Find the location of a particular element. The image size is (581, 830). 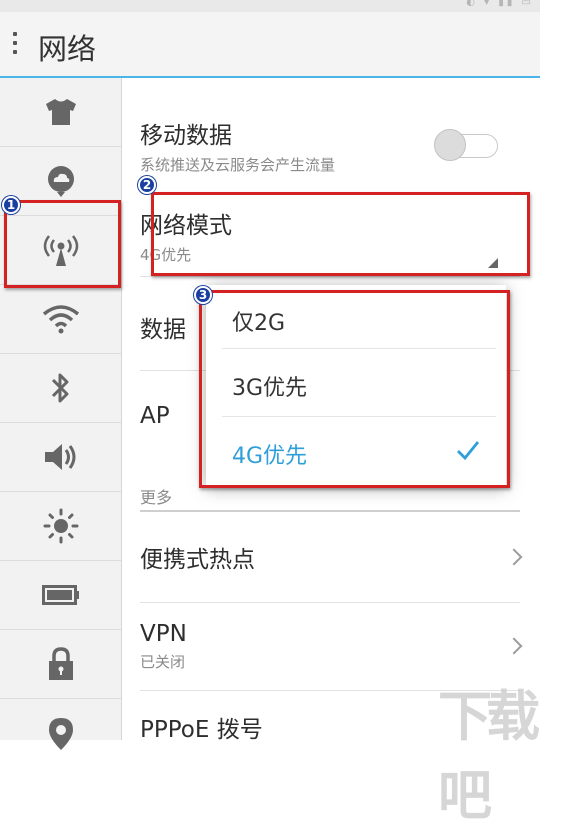

page-title: 网络 is located at coordinates (67, 49).